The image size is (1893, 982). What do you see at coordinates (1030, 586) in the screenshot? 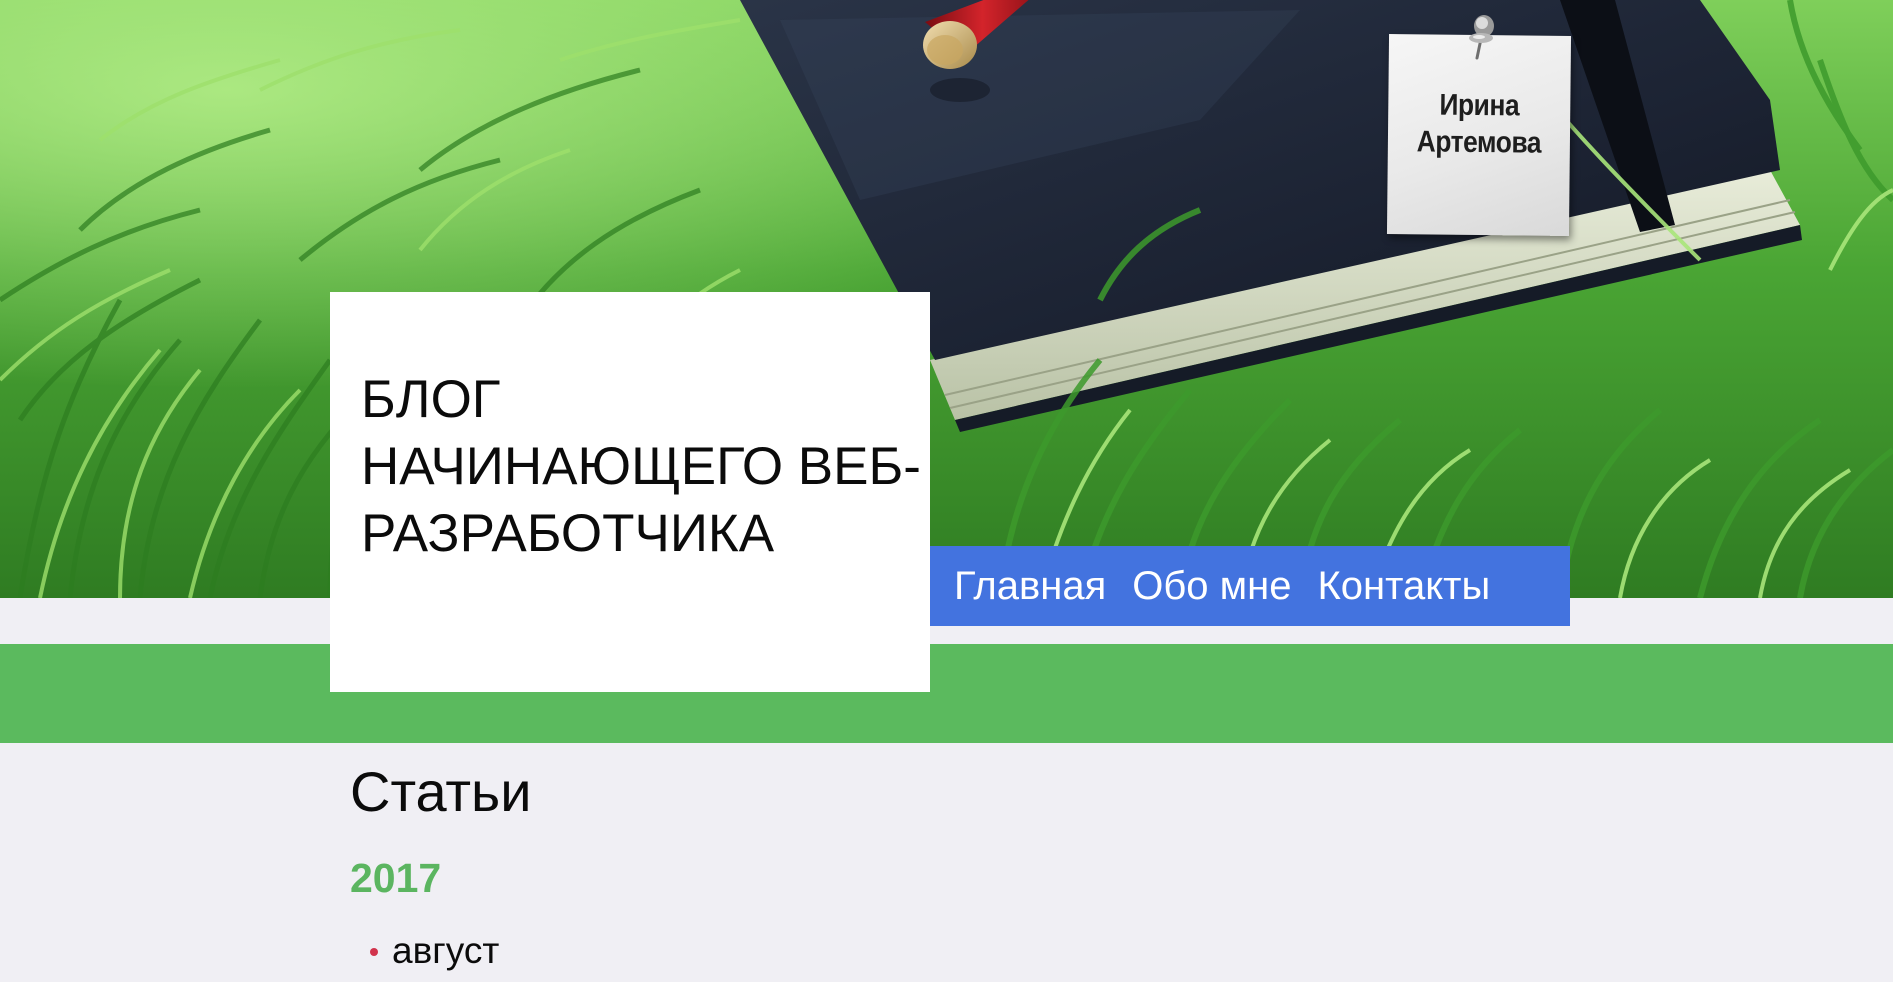
I see `nav-link-home: Главная` at bounding box center [1030, 586].